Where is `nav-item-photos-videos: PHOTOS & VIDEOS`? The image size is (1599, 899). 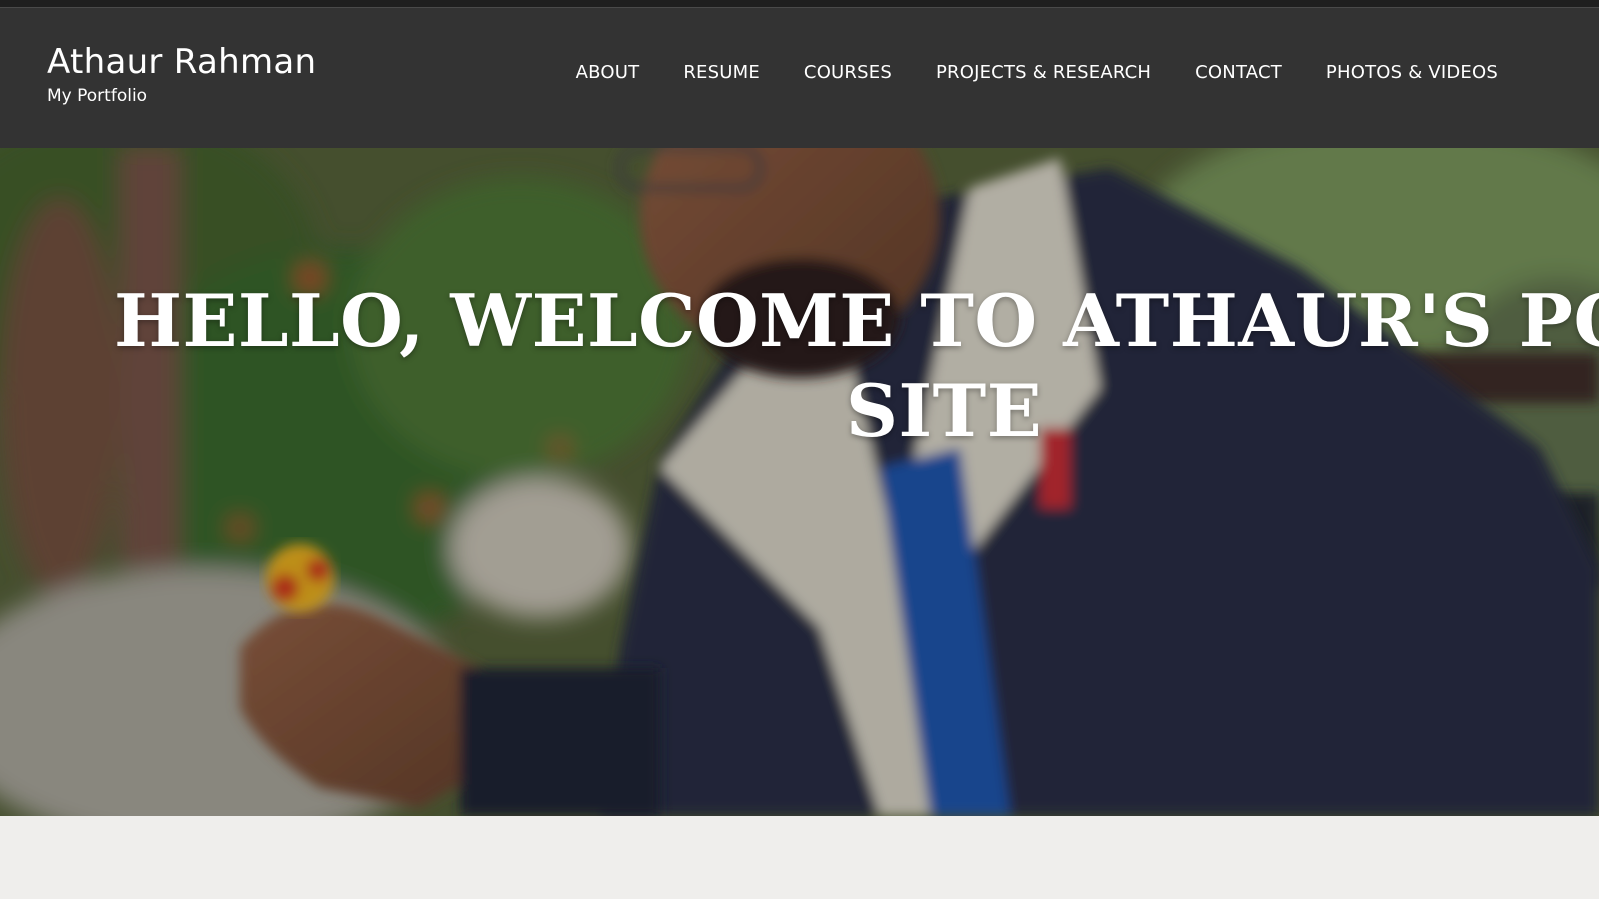
nav-item-photos-videos: PHOTOS & VIDEOS is located at coordinates (1412, 72).